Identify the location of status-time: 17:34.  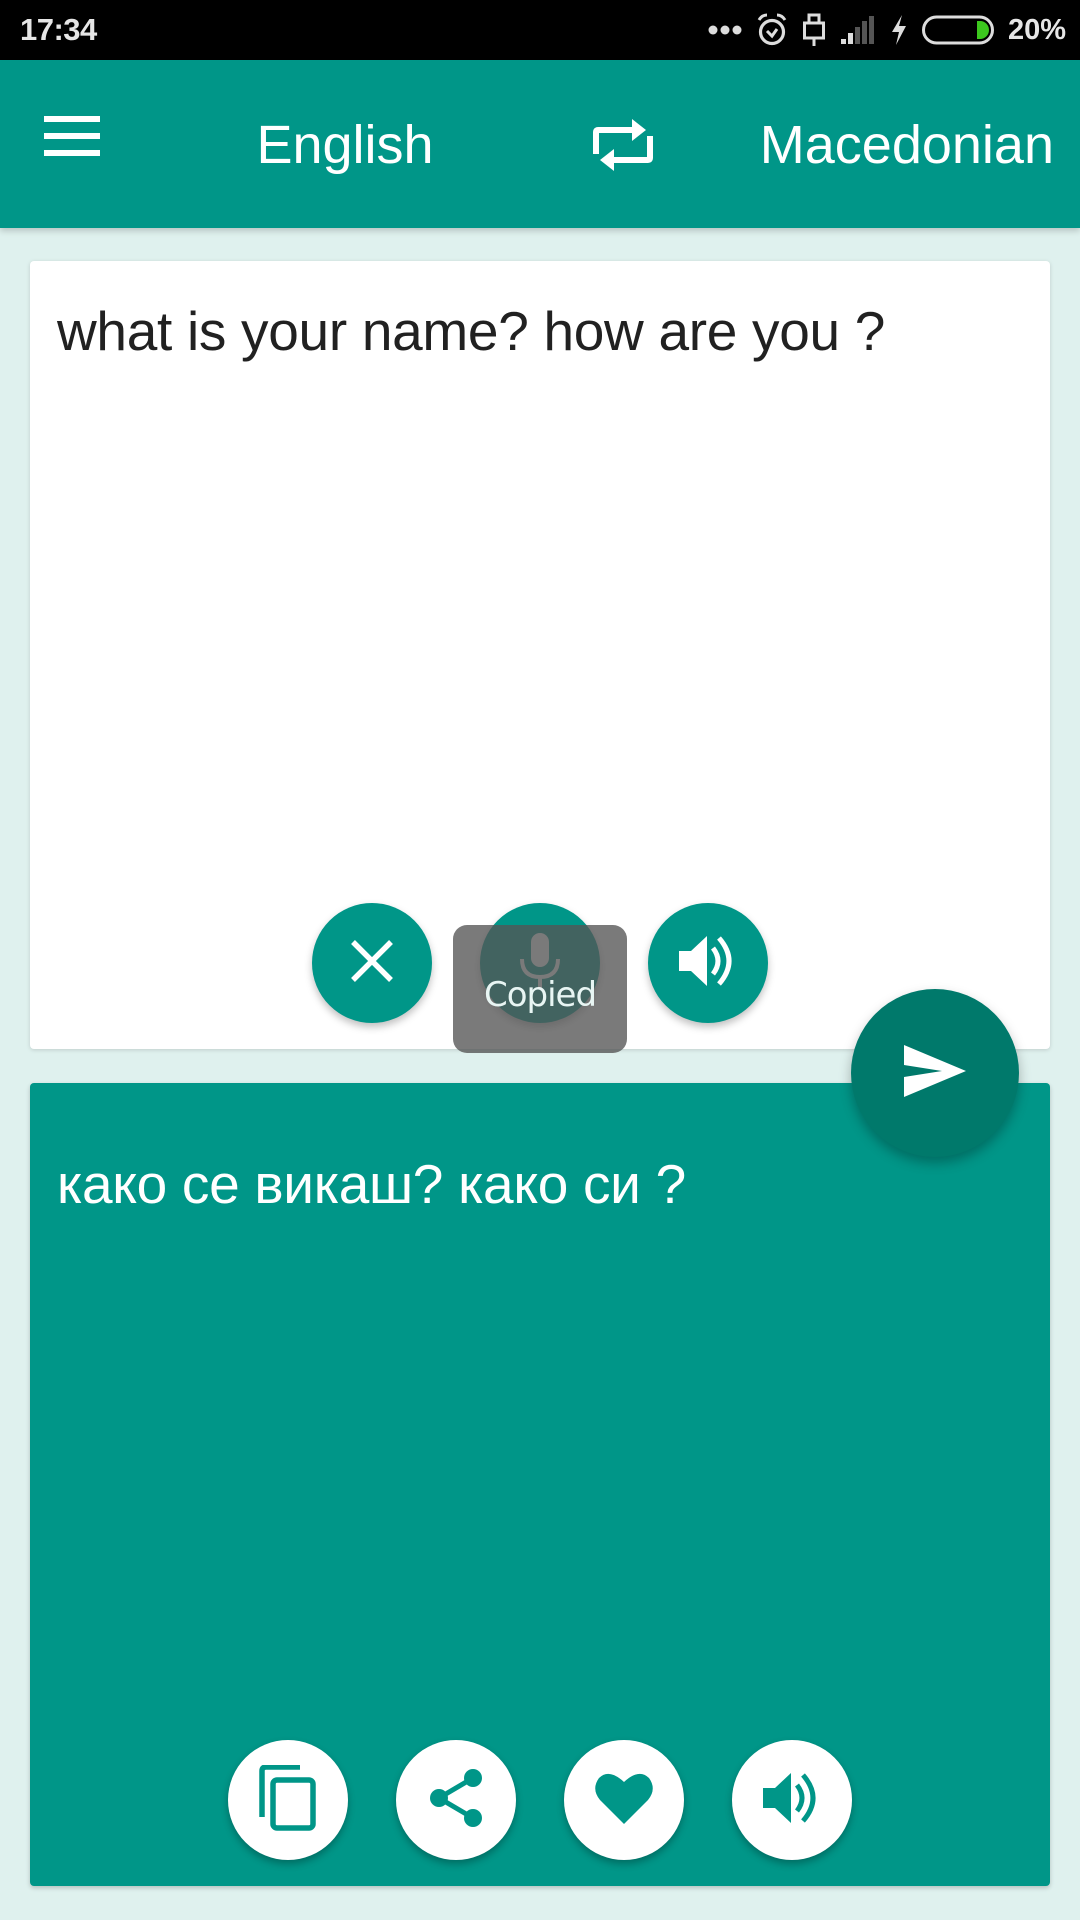
(58, 29).